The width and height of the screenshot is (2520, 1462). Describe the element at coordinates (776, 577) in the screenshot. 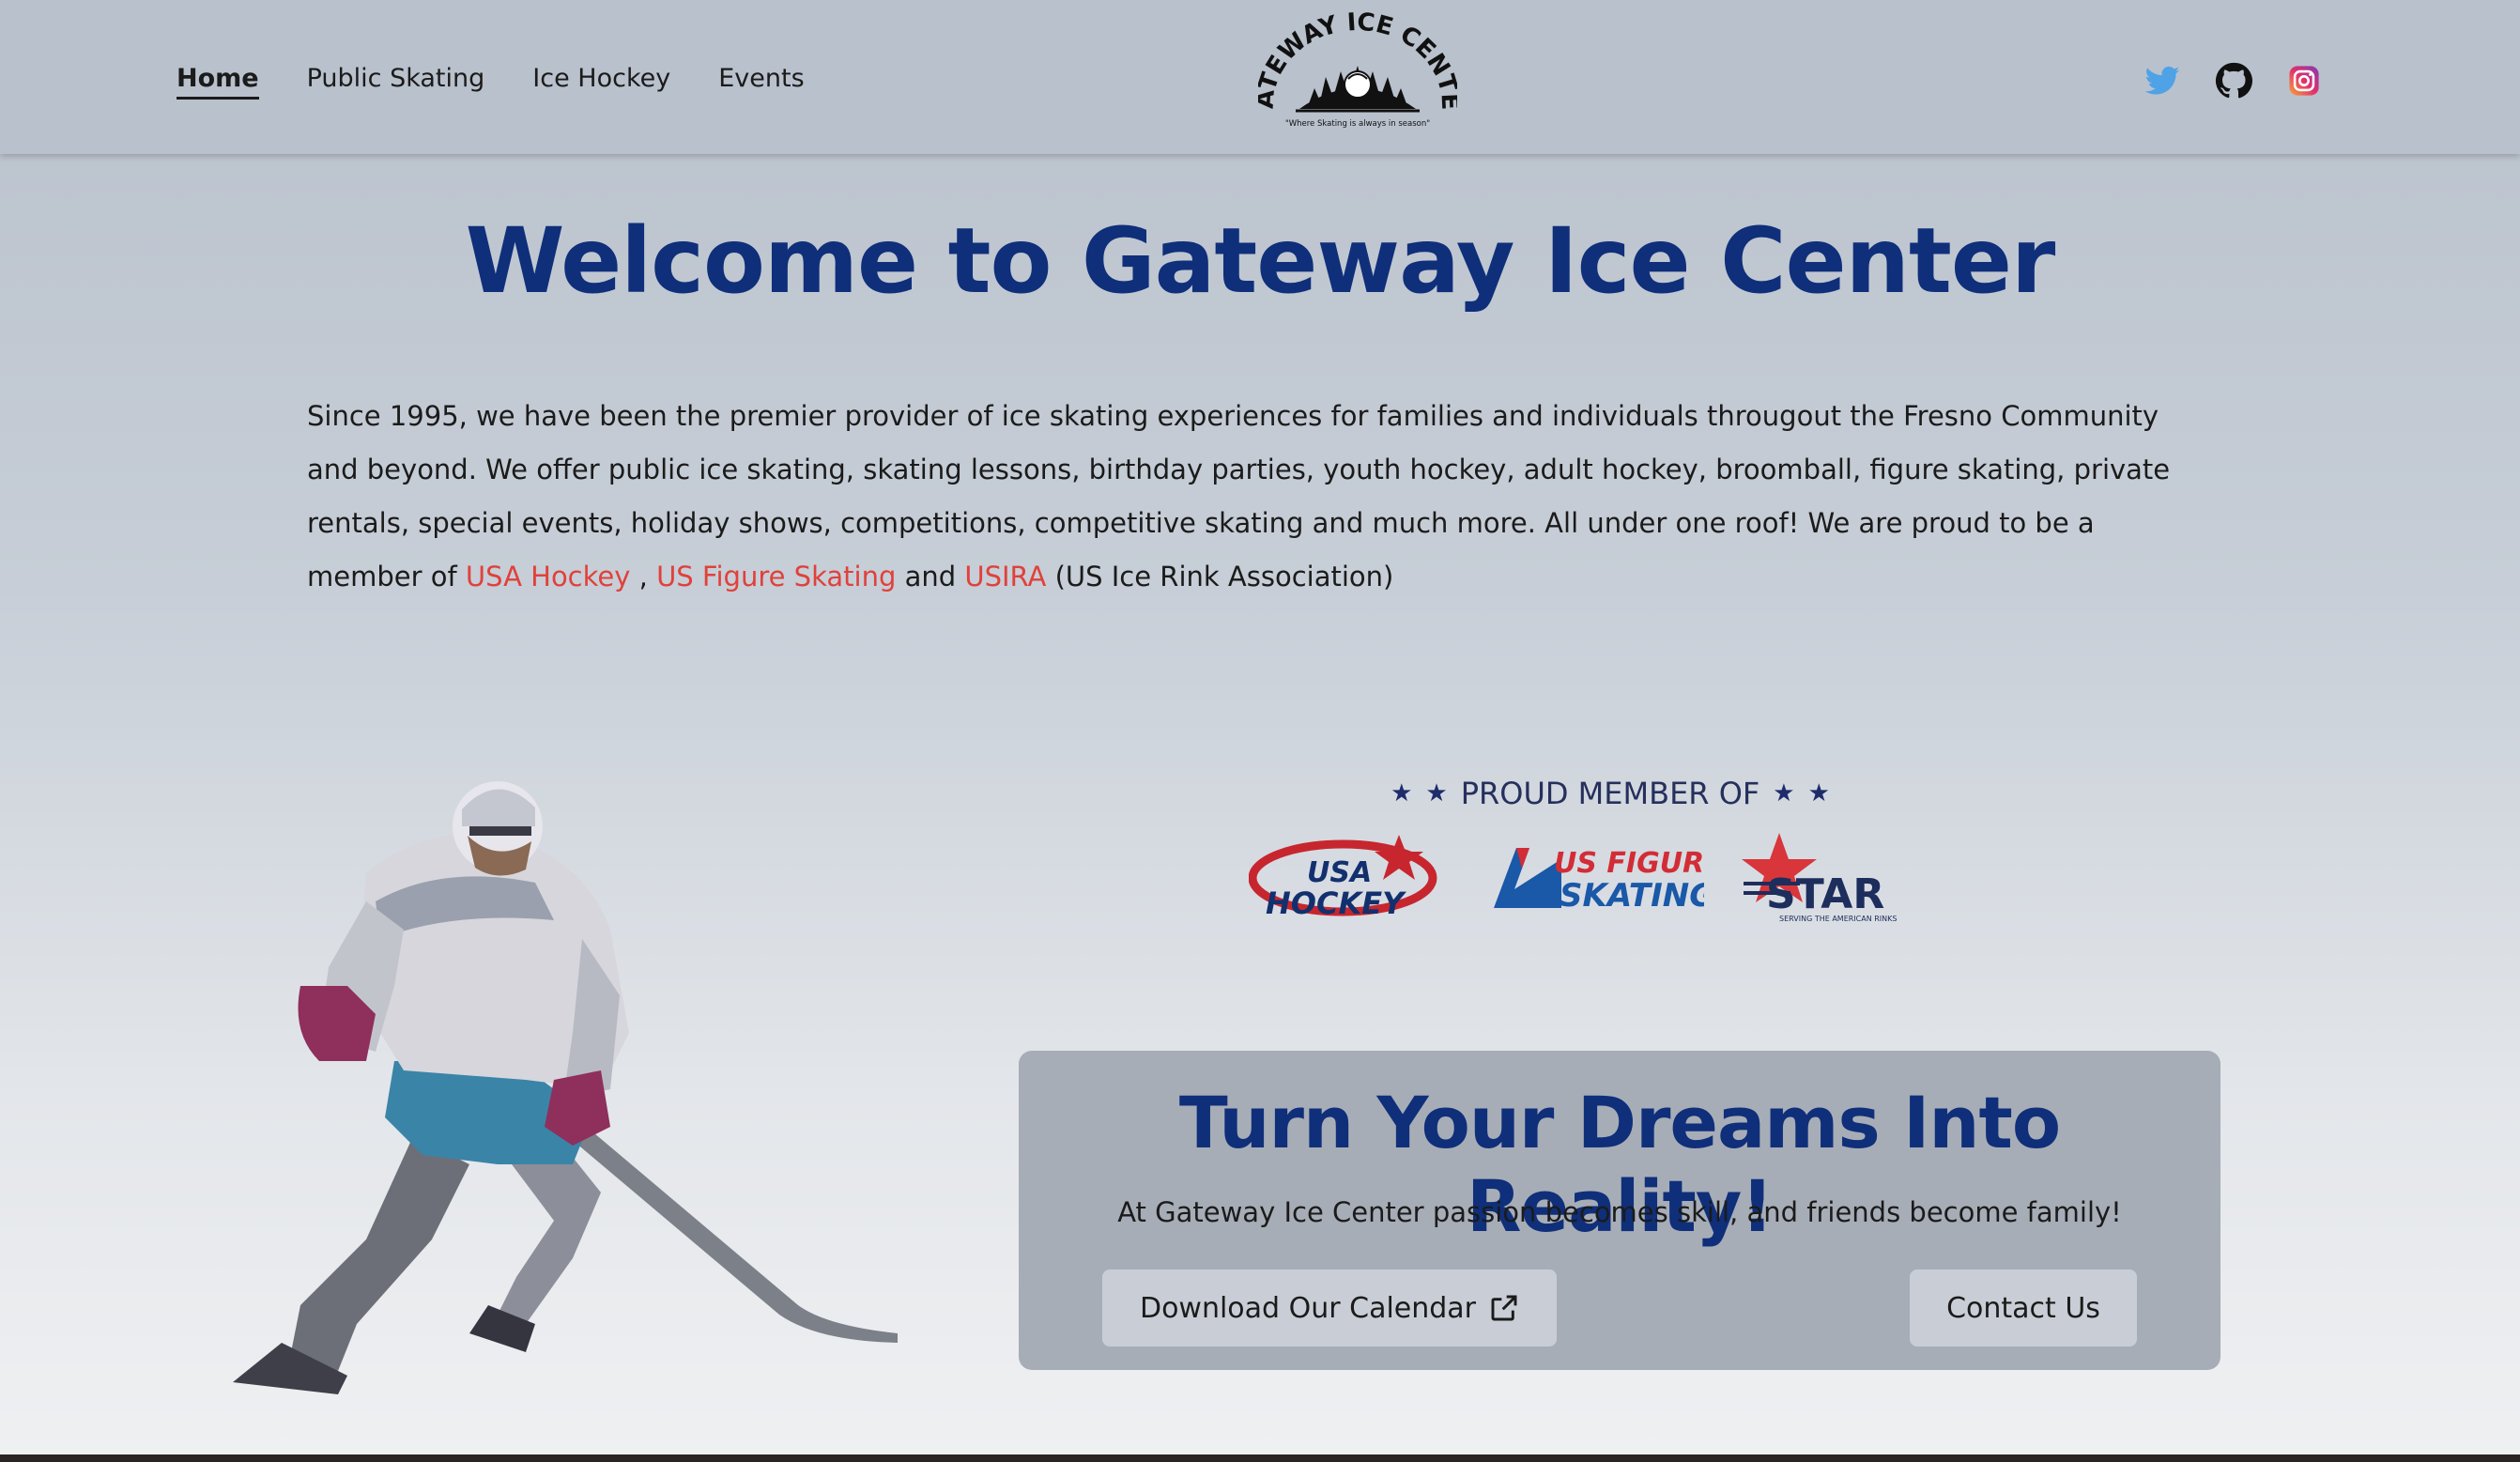

I see `us-figure-skating-link: US Figure Skating` at that location.